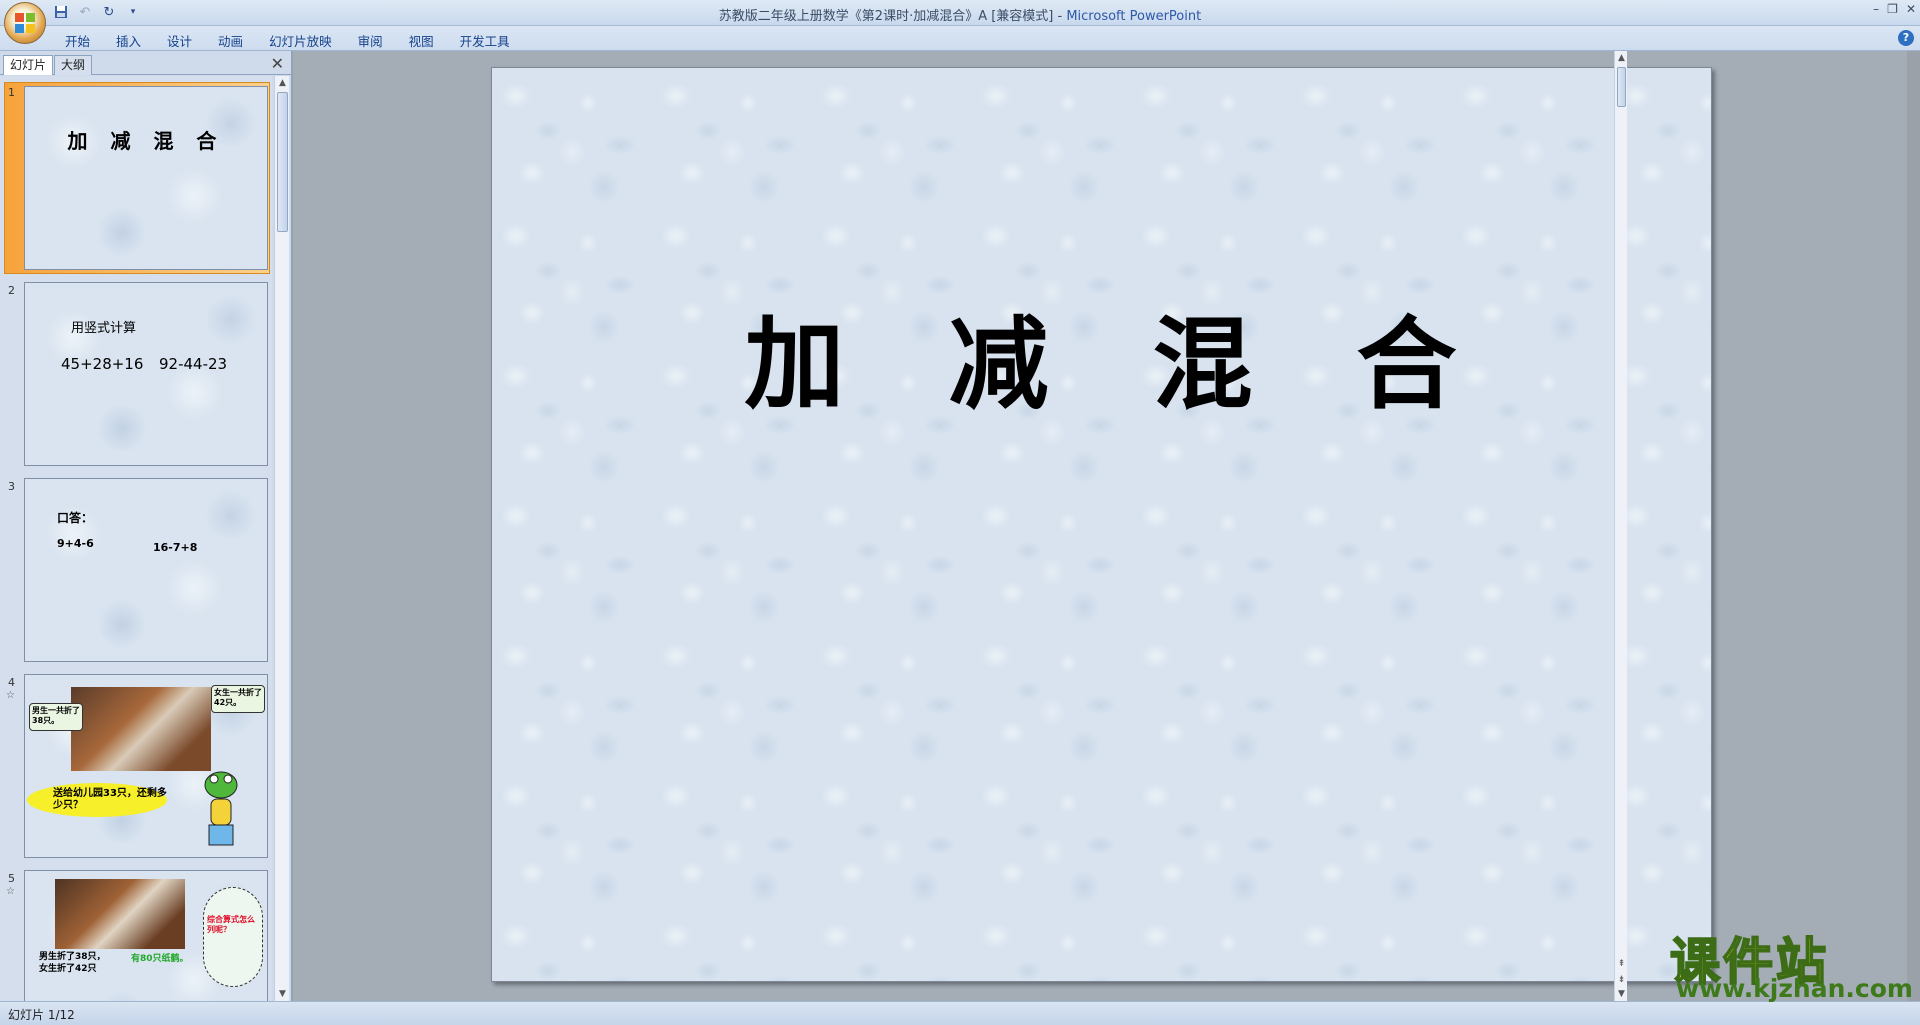 The height and width of the screenshot is (1025, 1920). I want to click on thumbnail-number: 5, so click(11, 878).